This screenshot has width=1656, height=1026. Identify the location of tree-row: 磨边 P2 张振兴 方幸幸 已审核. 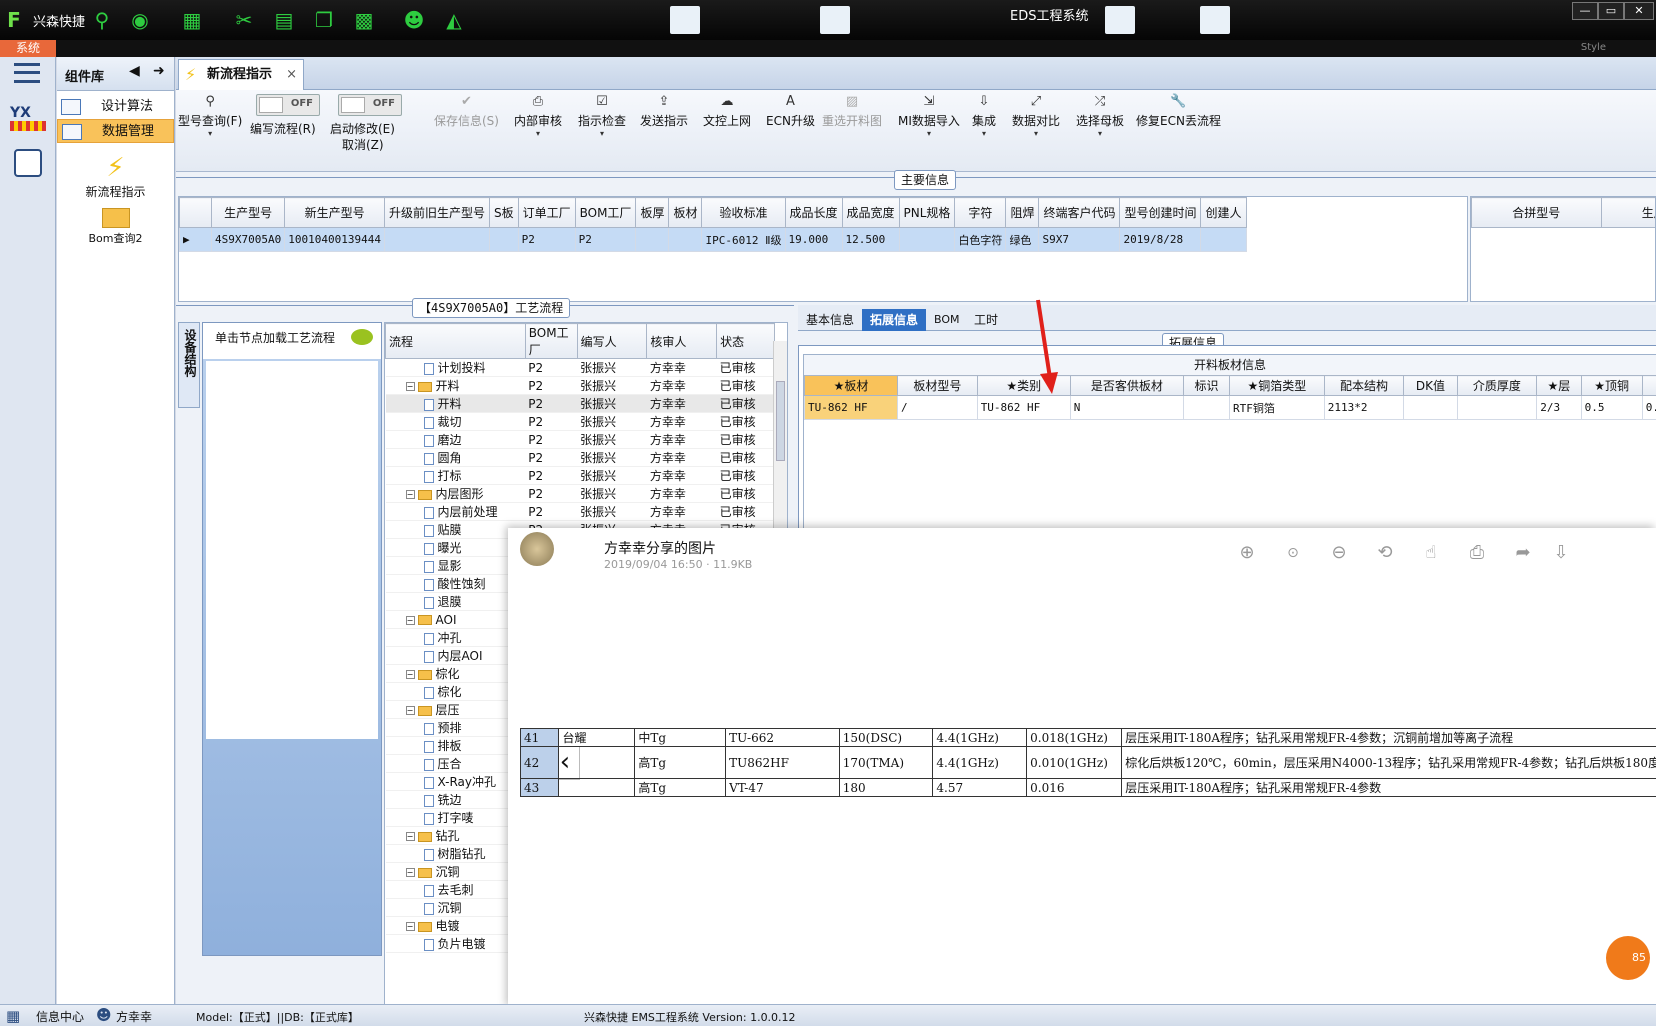
(580, 439).